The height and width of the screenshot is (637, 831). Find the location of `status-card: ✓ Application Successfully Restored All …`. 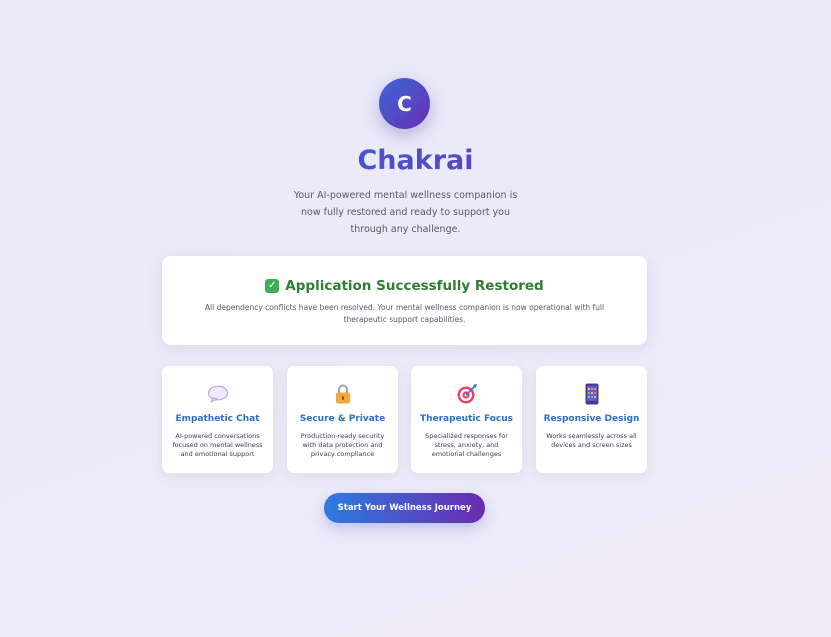

status-card: ✓ Application Successfully Restored All … is located at coordinates (404, 300).